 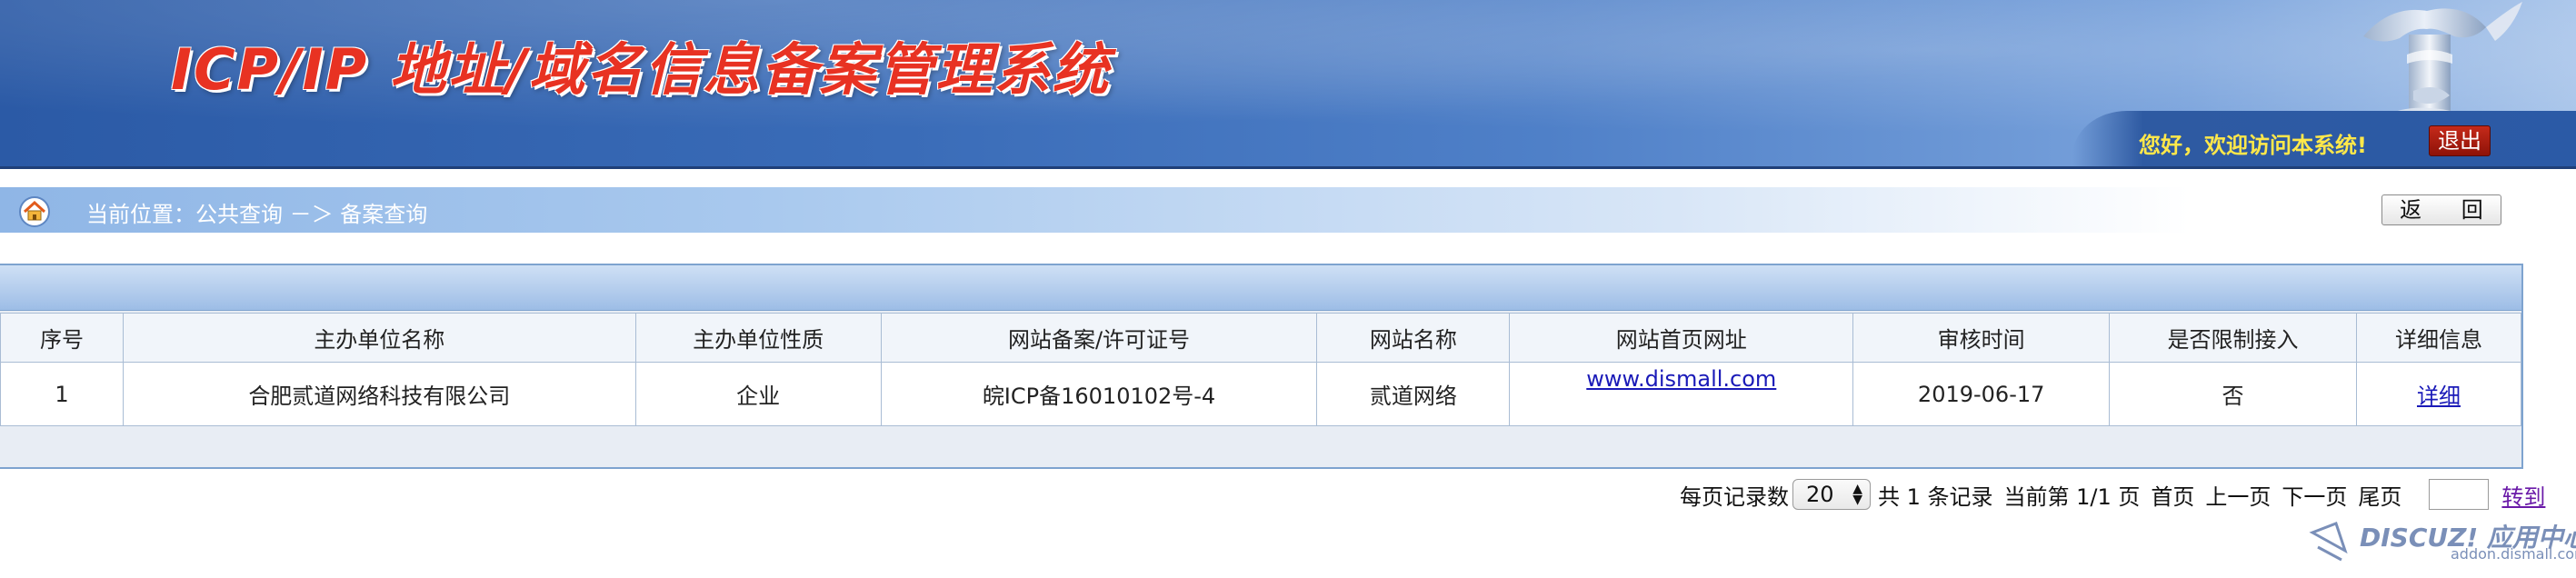 What do you see at coordinates (379, 394) in the screenshot?
I see `cell-organizer-name: 合肥贰道网络科技有限公司` at bounding box center [379, 394].